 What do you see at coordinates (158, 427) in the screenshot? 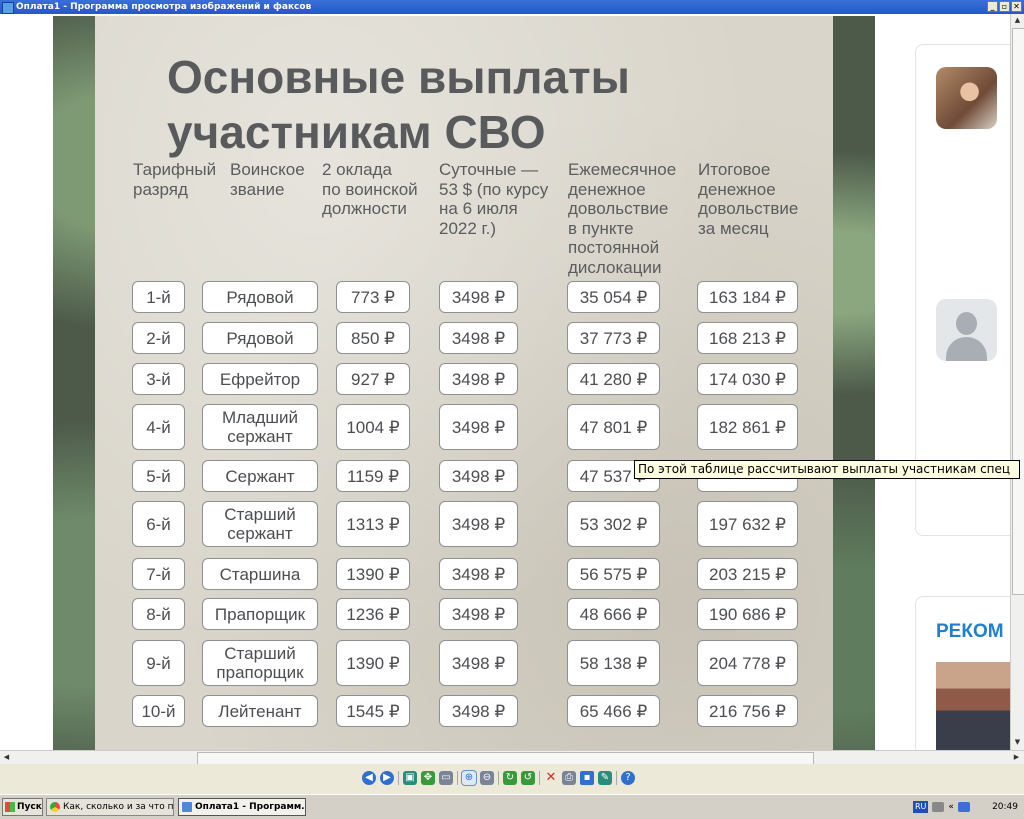
I see `grade-cell: 4-й` at bounding box center [158, 427].